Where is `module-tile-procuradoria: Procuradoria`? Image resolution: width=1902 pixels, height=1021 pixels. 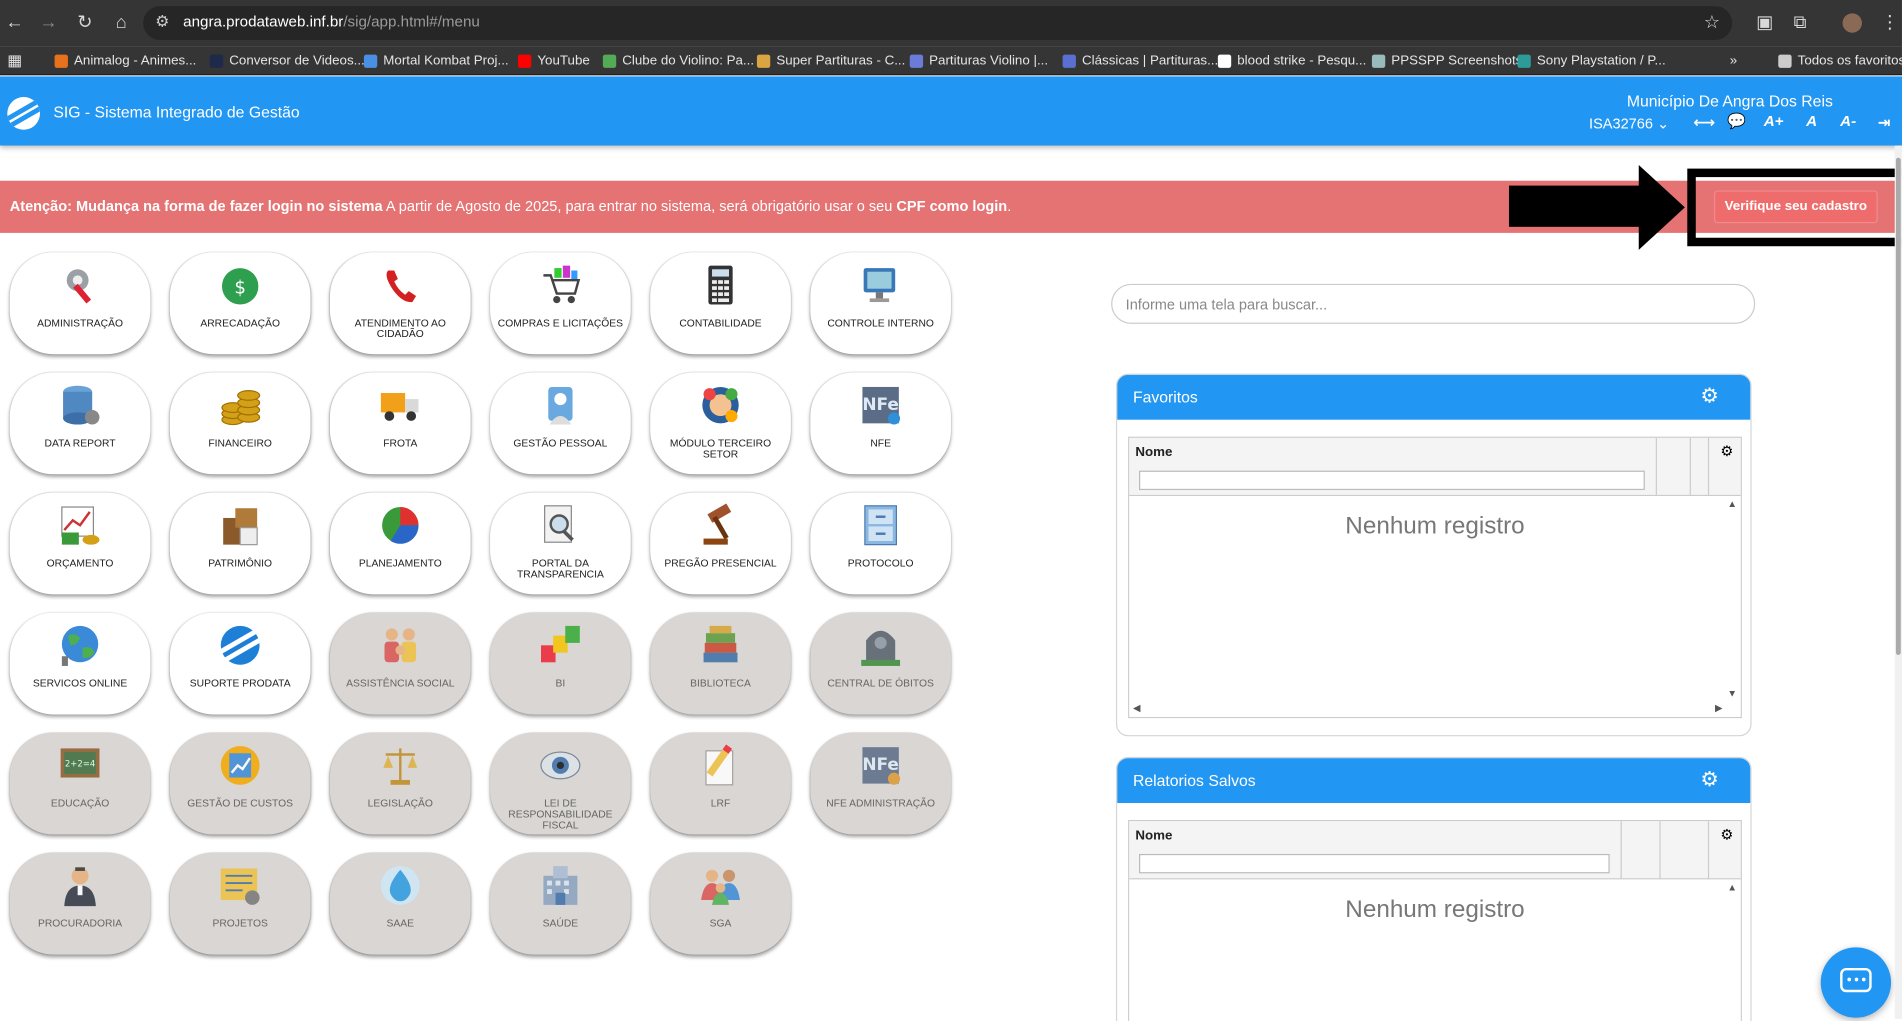
module-tile-procuradoria: Procuradoria is located at coordinates (80, 903).